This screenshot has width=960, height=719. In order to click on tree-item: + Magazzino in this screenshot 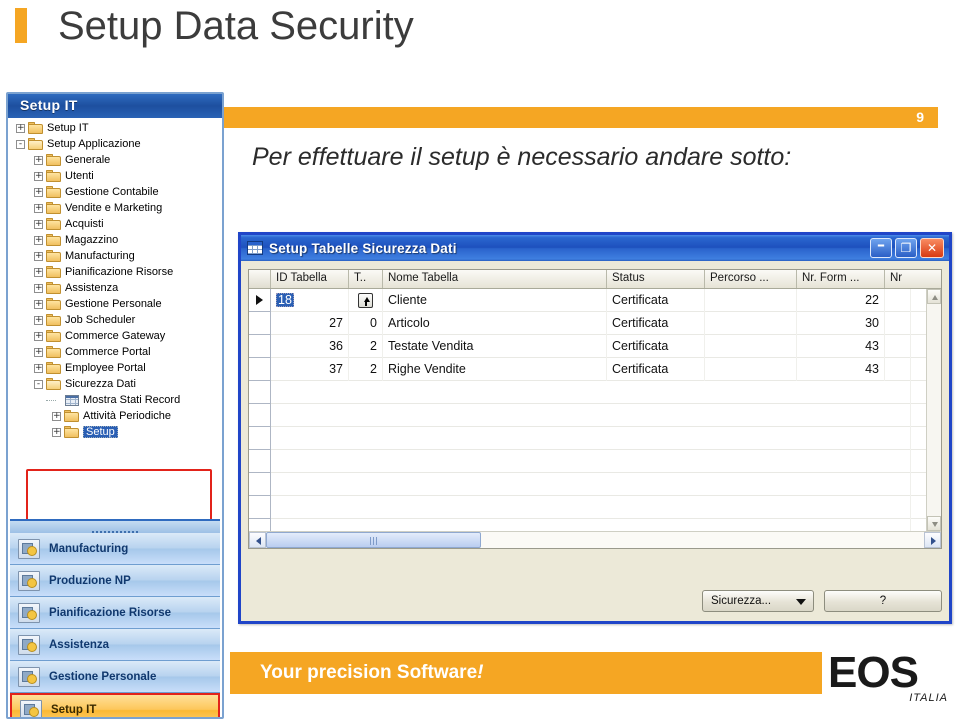, I will do `click(115, 240)`.